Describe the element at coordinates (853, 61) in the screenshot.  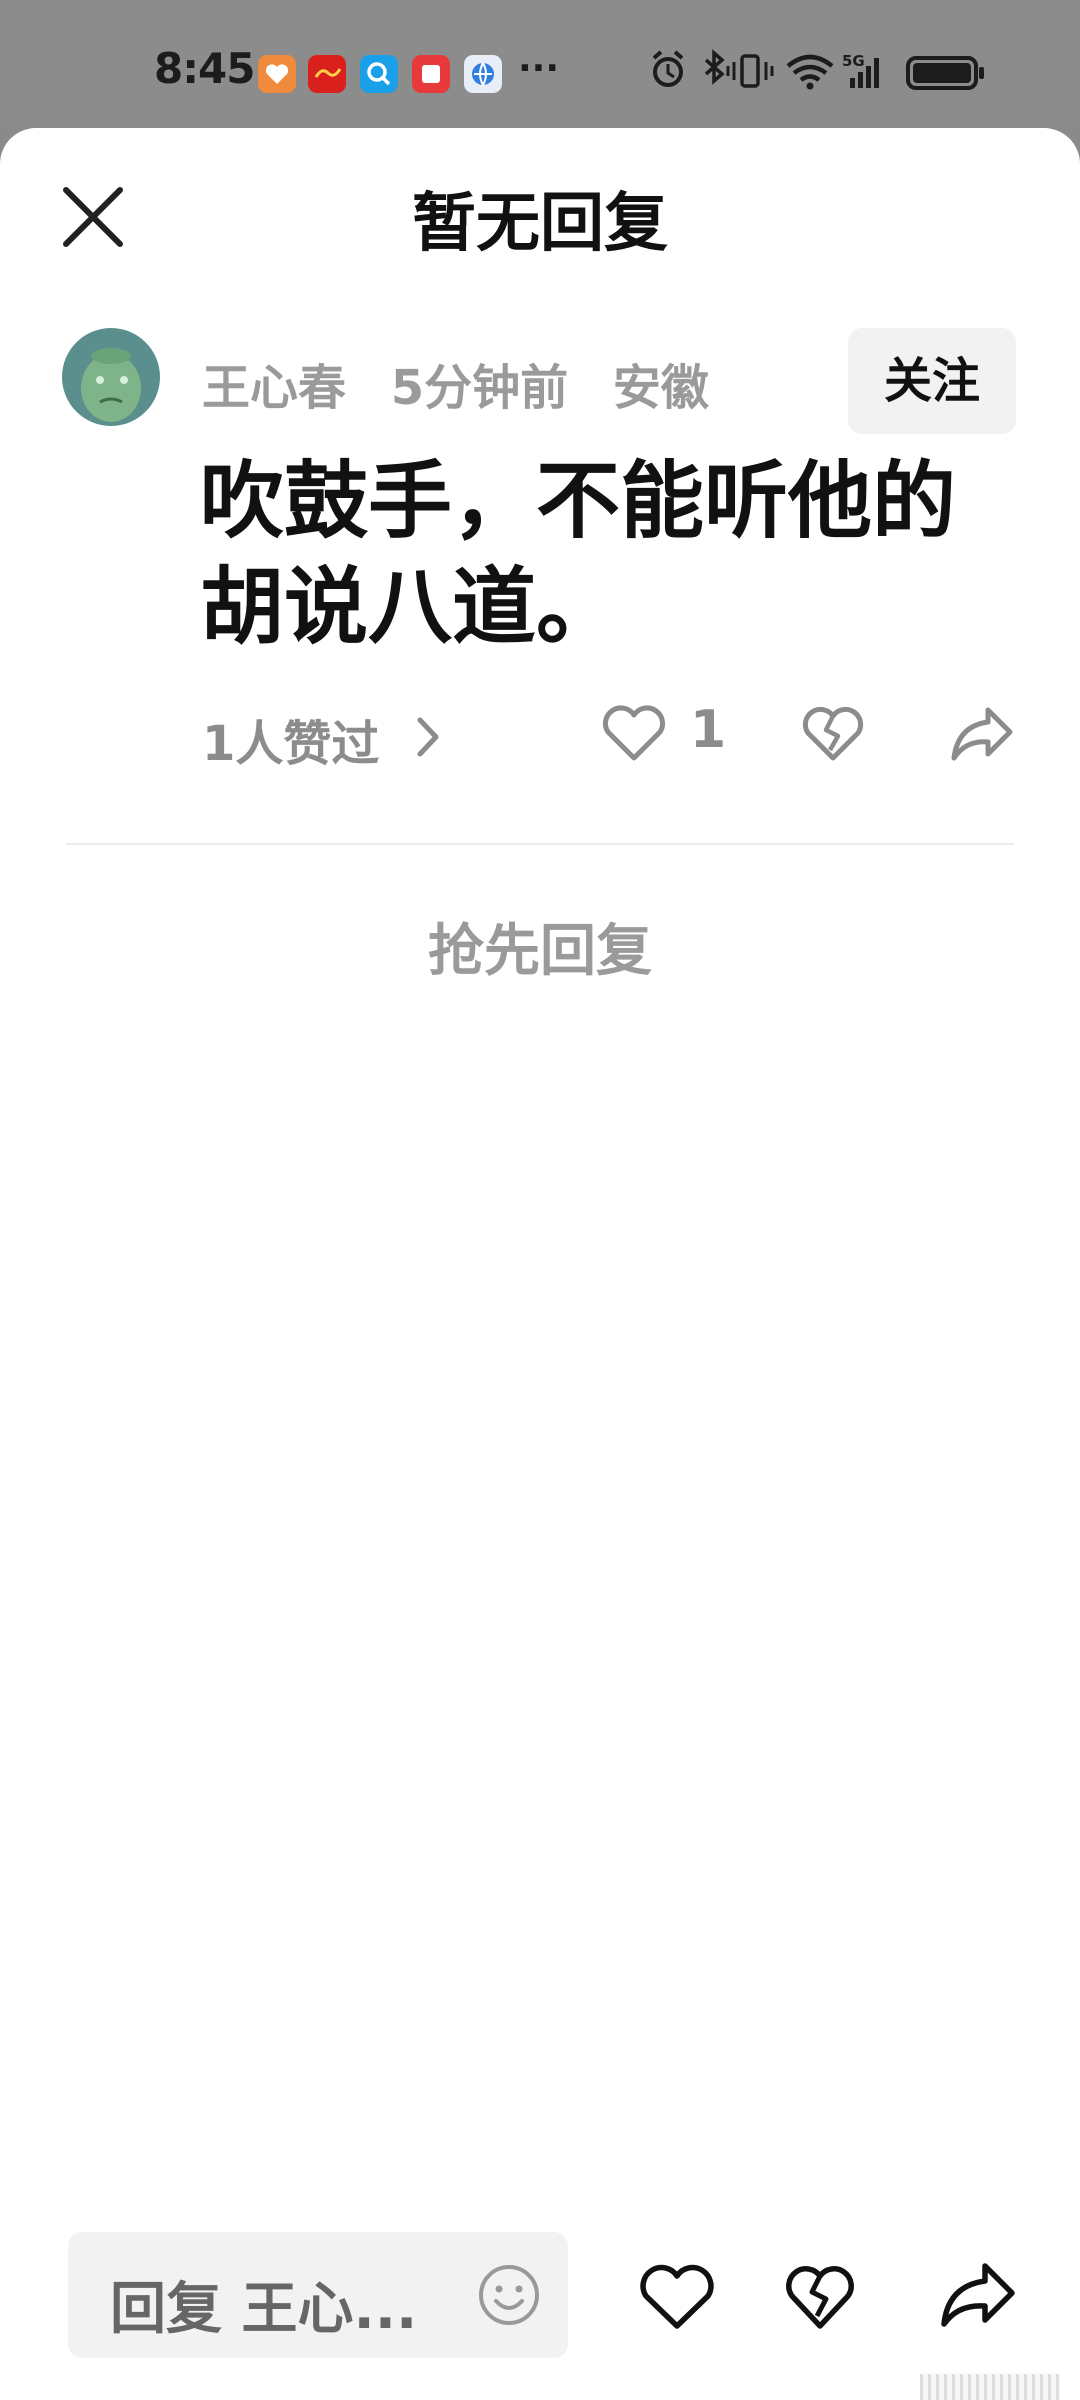
I see `svg-text: 5G` at that location.